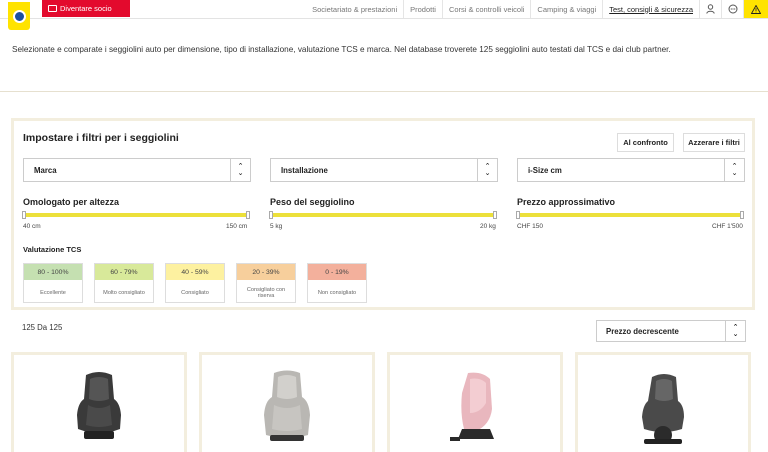  What do you see at coordinates (312, 202) in the screenshot?
I see `weight-slider-title: Peso del seggiolino` at bounding box center [312, 202].